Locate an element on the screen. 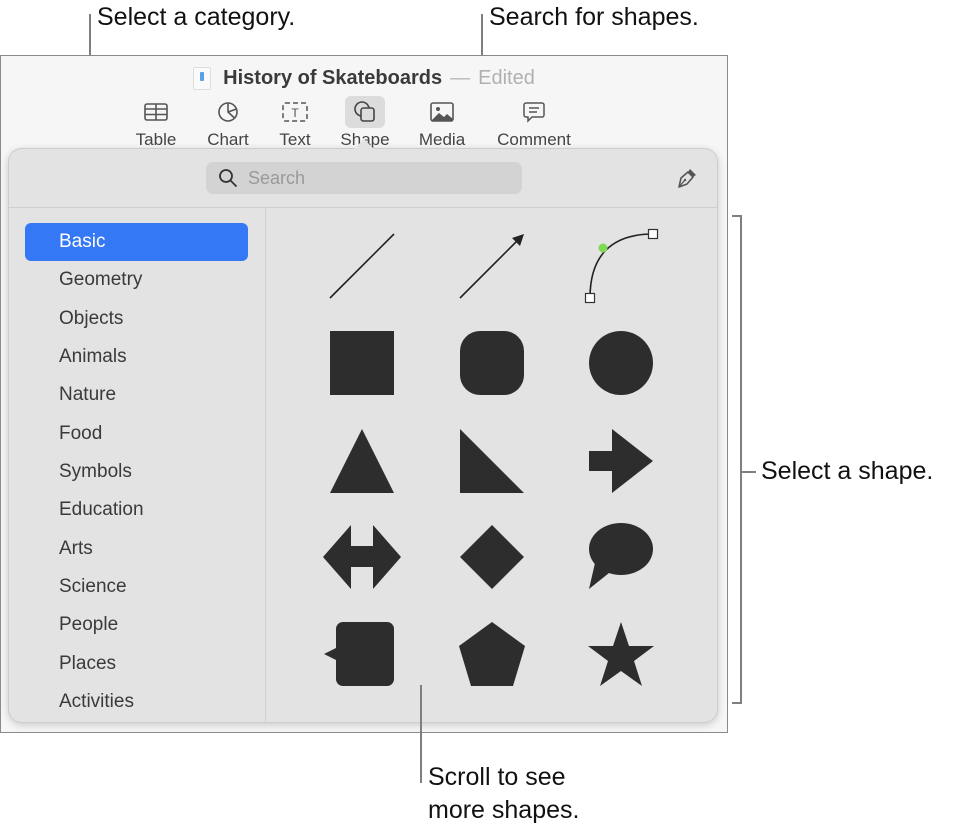  shape-callout-tick is located at coordinates (749, 472).